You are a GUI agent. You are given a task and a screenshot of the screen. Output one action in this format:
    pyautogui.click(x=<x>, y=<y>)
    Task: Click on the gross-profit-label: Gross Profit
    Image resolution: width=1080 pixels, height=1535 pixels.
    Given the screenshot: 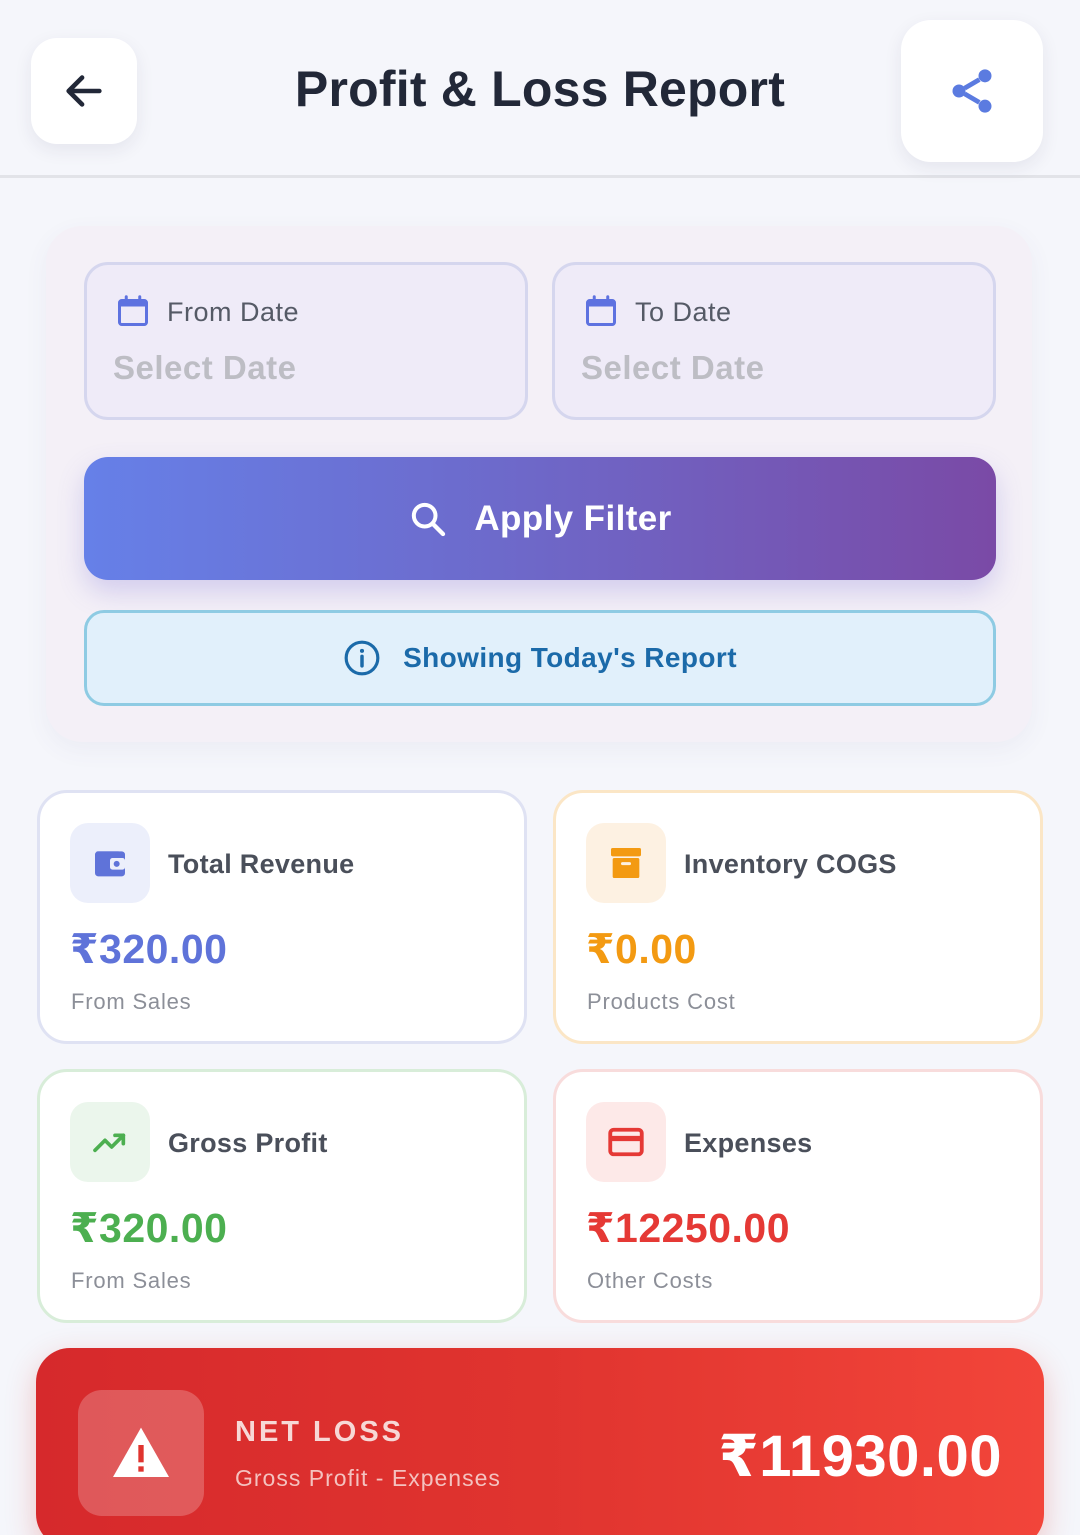 What is the action you would take?
    pyautogui.click(x=248, y=1143)
    